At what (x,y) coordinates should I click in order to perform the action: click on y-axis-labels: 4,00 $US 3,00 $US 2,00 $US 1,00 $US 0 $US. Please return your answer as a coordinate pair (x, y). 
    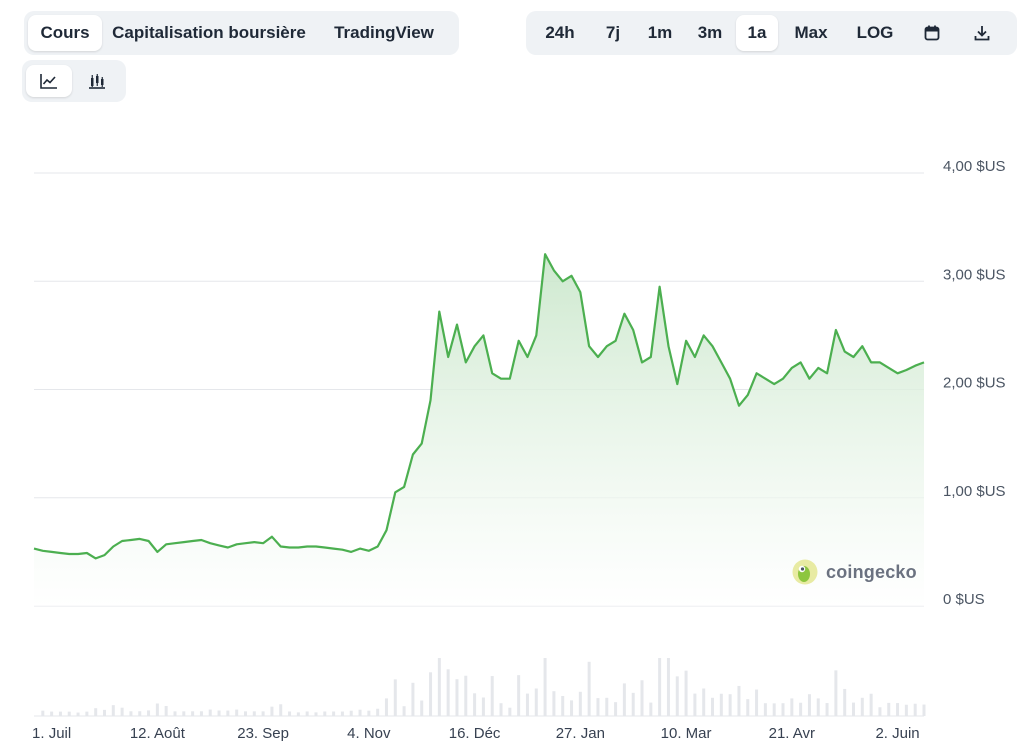
    Looking at the image, I should click on (974, 383).